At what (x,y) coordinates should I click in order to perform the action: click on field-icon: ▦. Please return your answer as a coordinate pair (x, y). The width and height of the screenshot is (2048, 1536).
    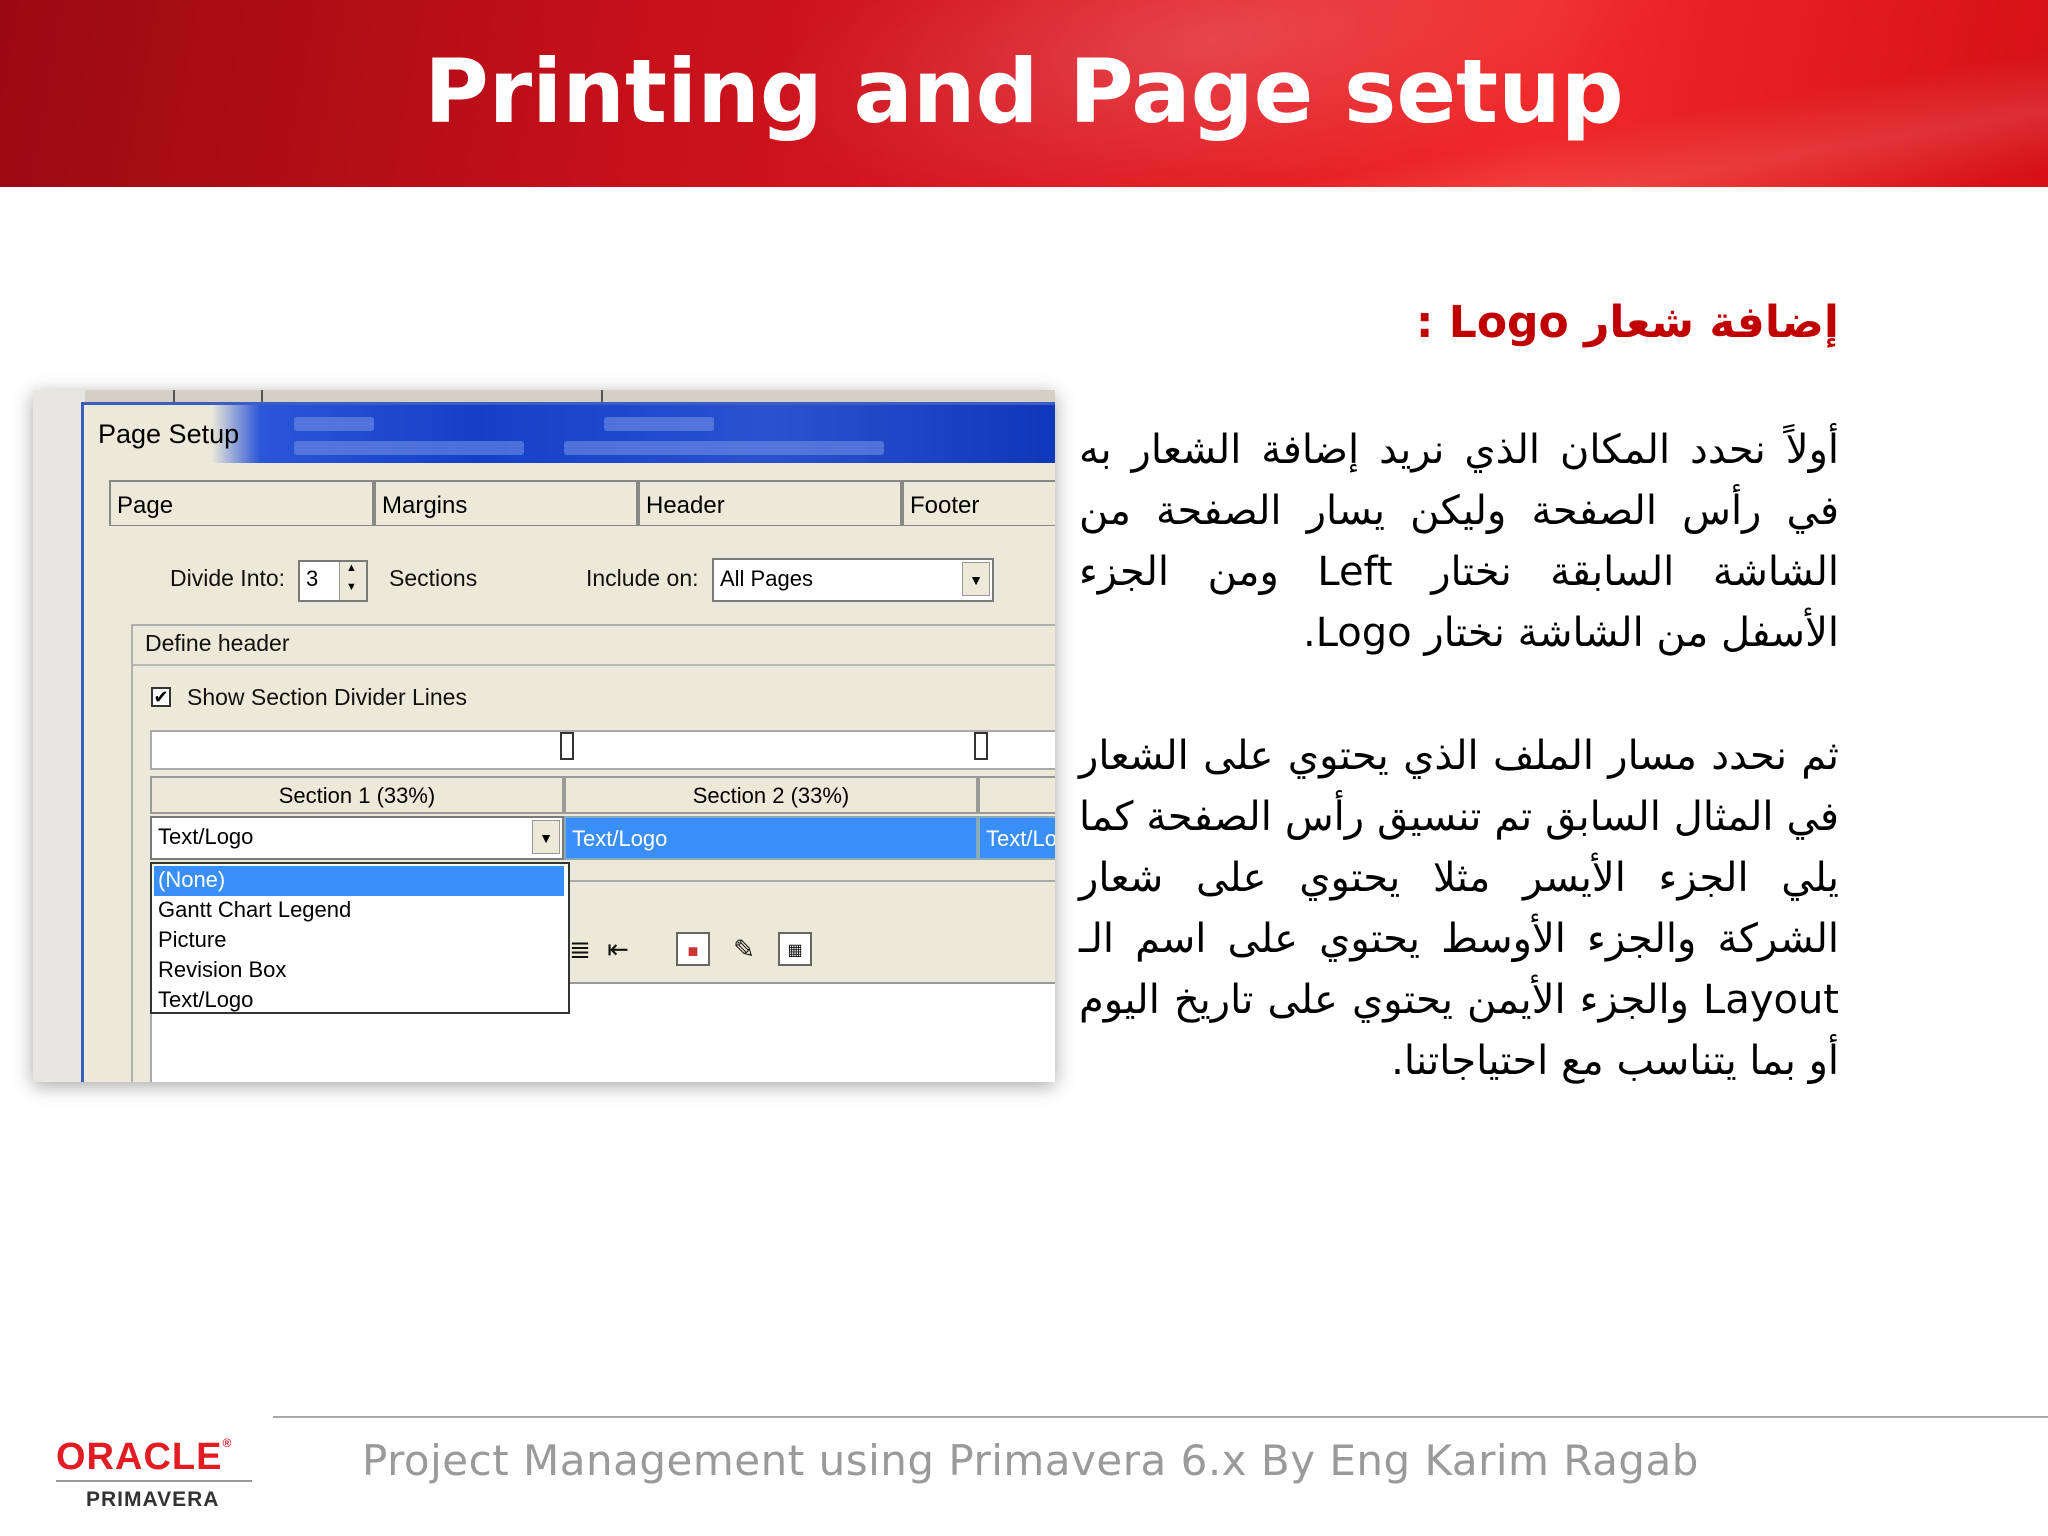
    Looking at the image, I should click on (795, 949).